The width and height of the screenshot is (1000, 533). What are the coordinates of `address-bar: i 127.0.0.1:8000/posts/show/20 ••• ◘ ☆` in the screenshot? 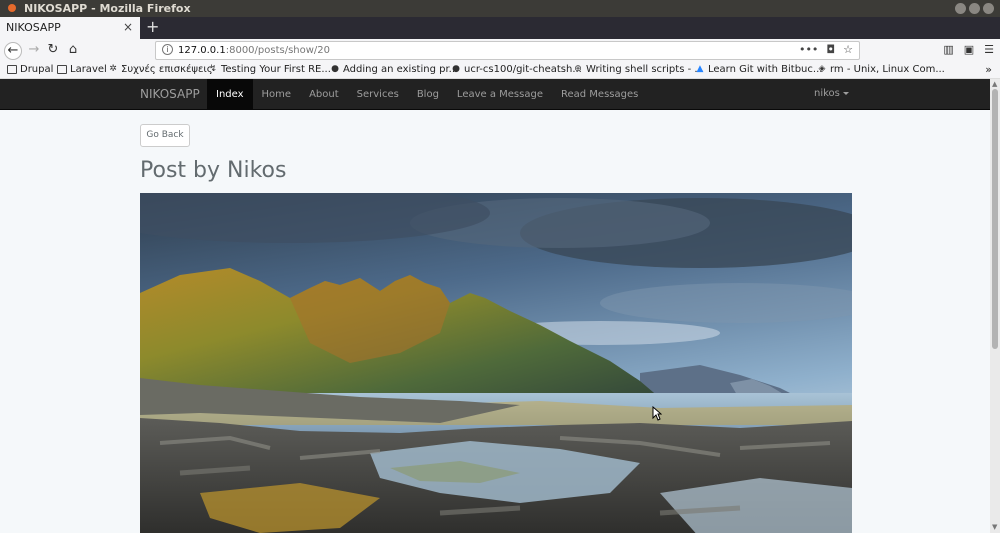 It's located at (507, 50).